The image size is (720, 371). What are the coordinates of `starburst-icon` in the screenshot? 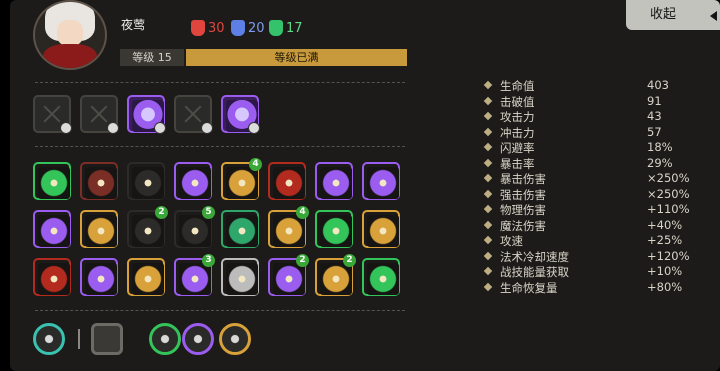 It's located at (54, 183).